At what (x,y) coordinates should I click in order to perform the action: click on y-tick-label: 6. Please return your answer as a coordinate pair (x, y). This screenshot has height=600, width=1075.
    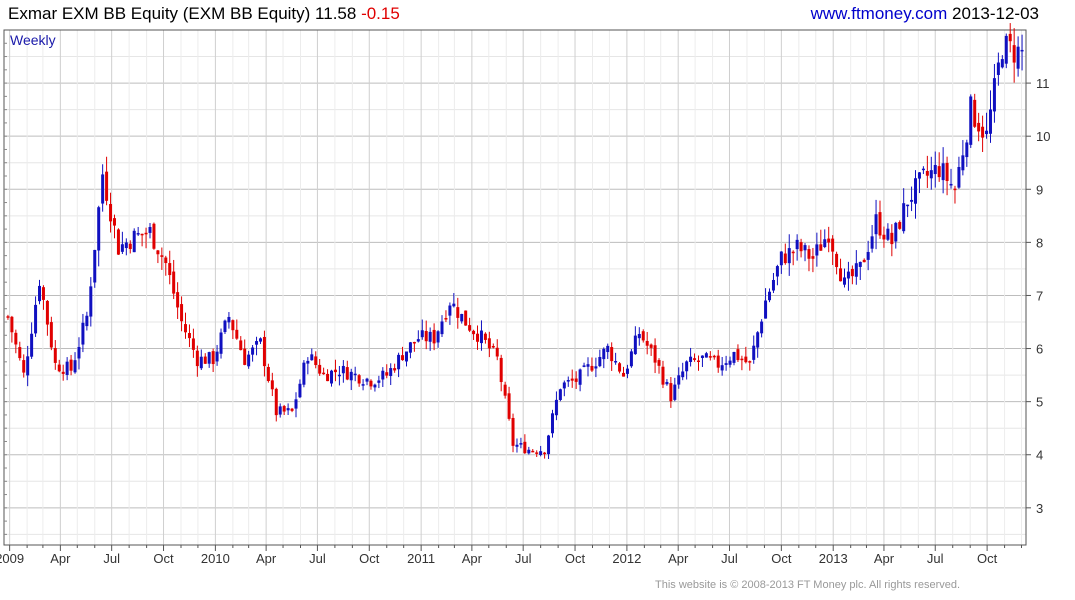
    Looking at the image, I should click on (1039, 349).